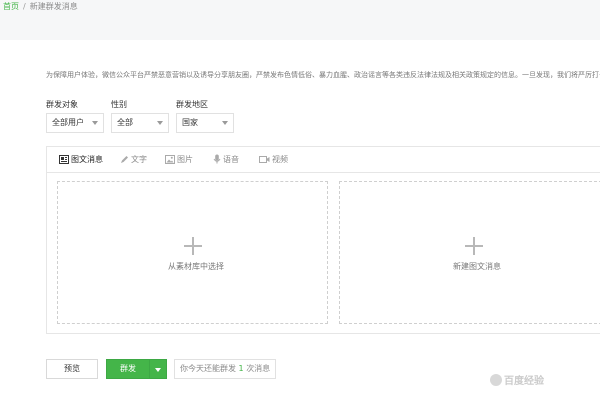 Image resolution: width=600 pixels, height=400 pixels. I want to click on tab-voice-label: 语音, so click(231, 159).